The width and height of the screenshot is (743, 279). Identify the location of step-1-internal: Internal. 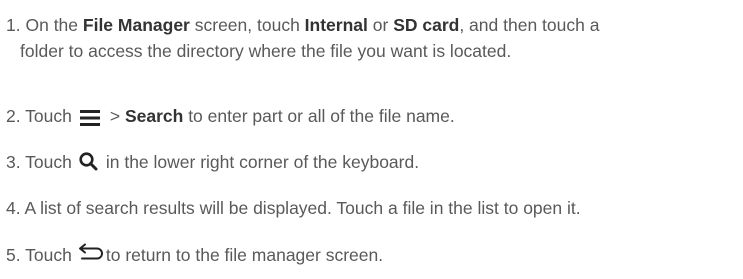
(336, 25).